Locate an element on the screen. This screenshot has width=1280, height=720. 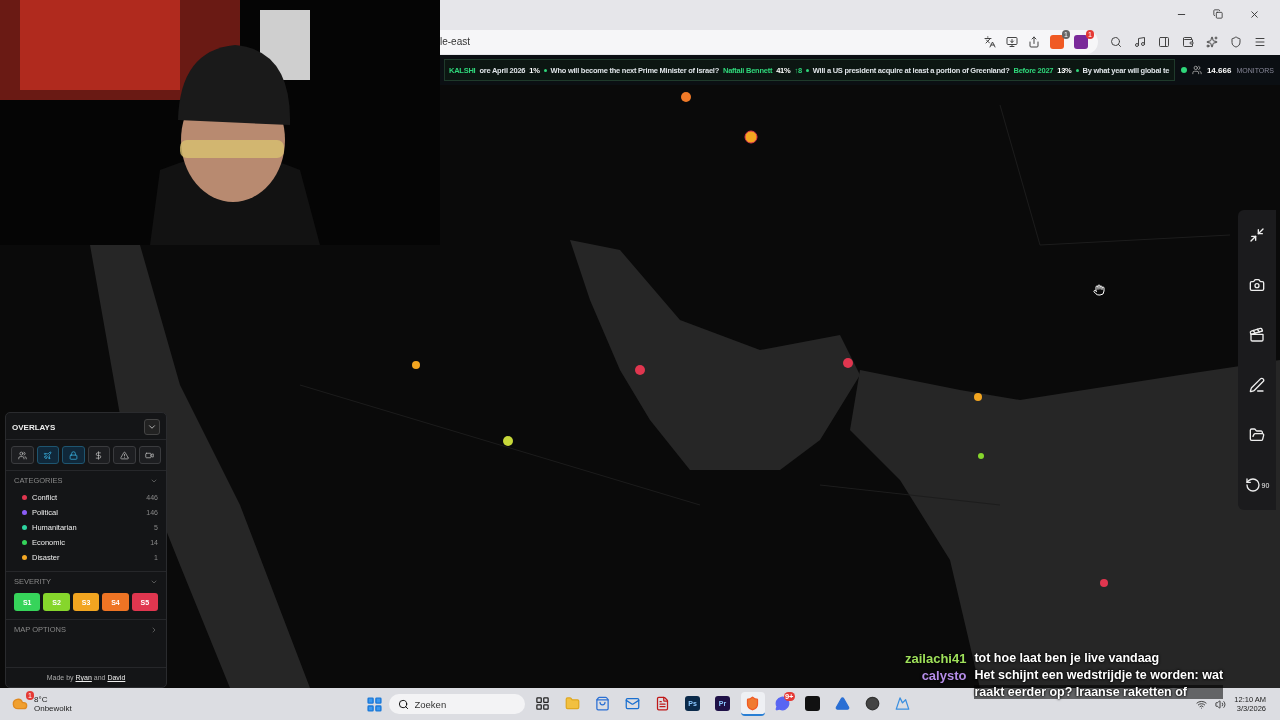
mail-icon is located at coordinates (632, 703).